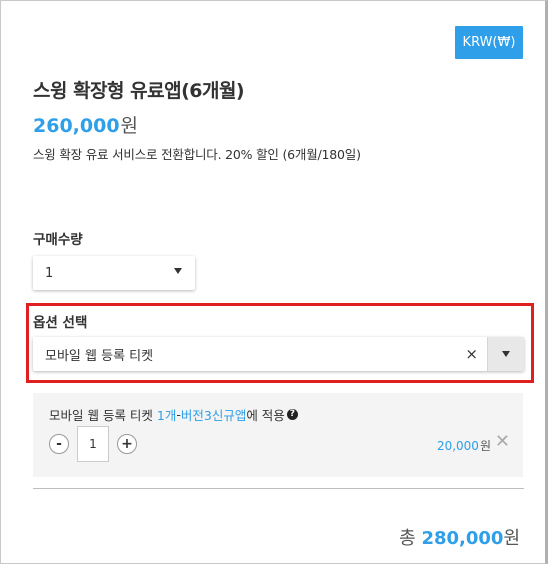 This screenshot has height=564, width=548. What do you see at coordinates (511, 538) in the screenshot?
I see `total-unit: 원` at bounding box center [511, 538].